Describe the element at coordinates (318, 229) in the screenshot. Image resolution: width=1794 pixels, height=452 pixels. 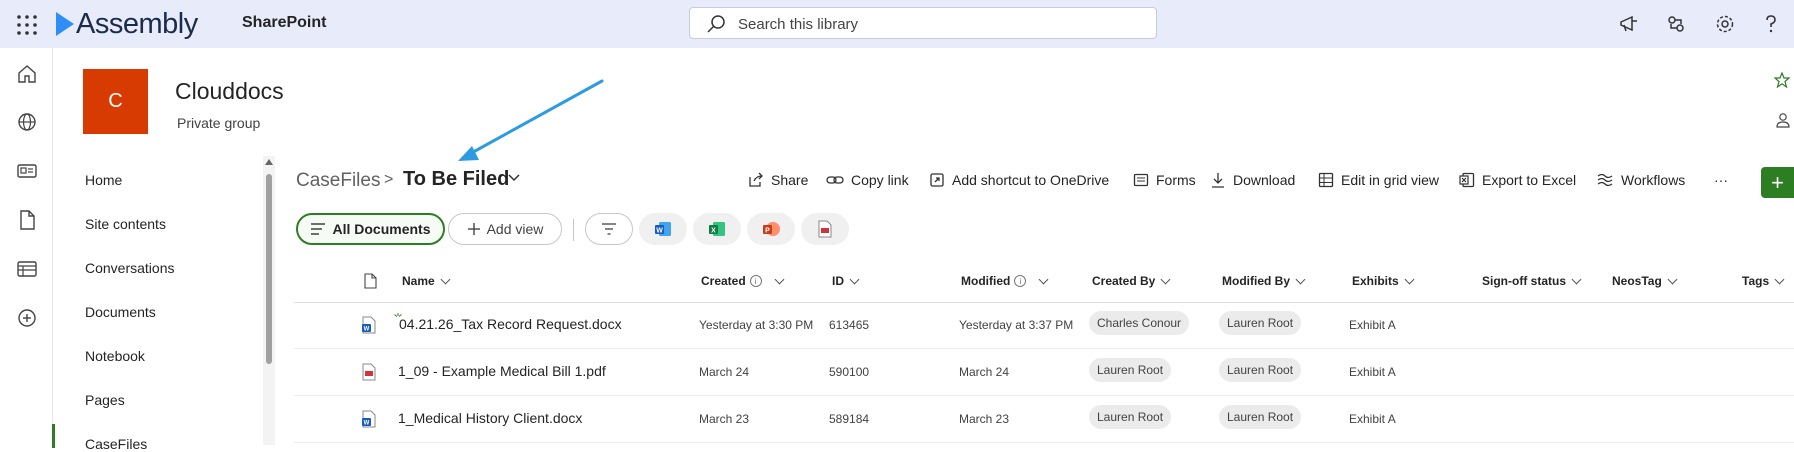
I see `list-view-icon` at that location.